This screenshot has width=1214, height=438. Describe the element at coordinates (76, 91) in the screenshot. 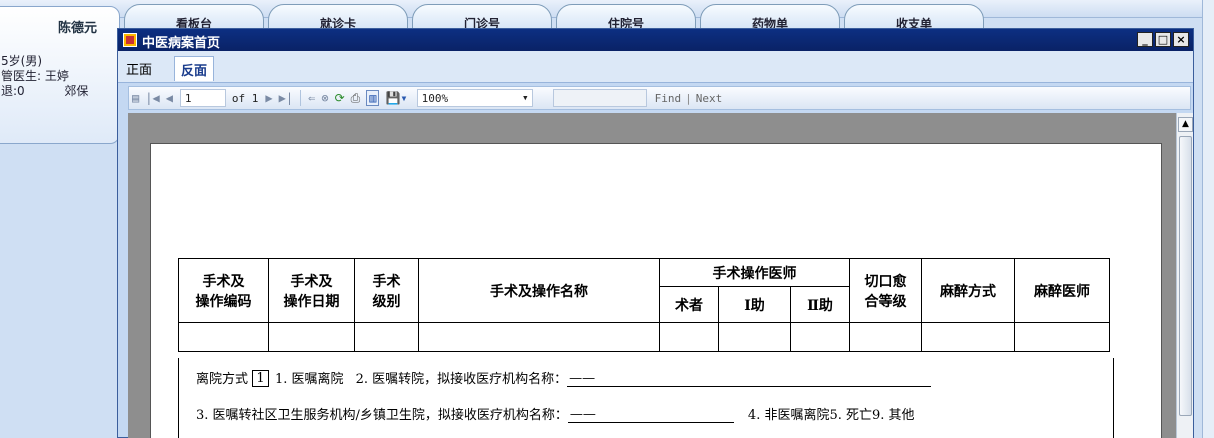

I see `patient-insurance: 郊保` at that location.